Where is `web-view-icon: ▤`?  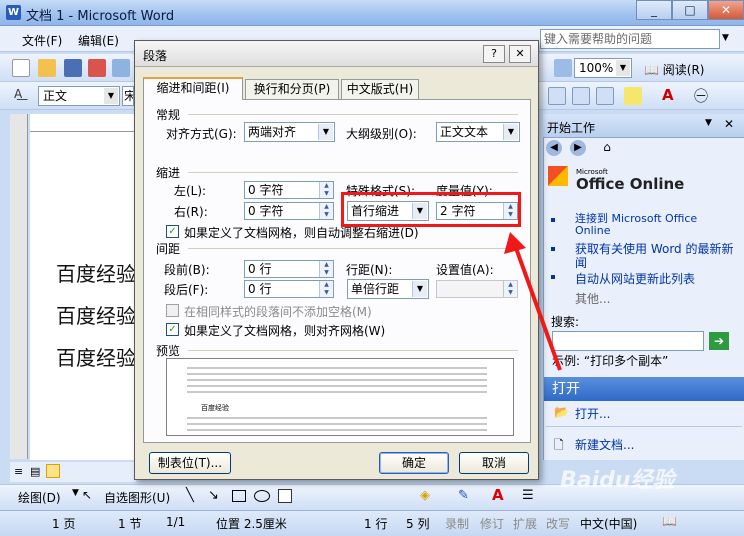
web-view-icon: ▤ is located at coordinates (35, 471).